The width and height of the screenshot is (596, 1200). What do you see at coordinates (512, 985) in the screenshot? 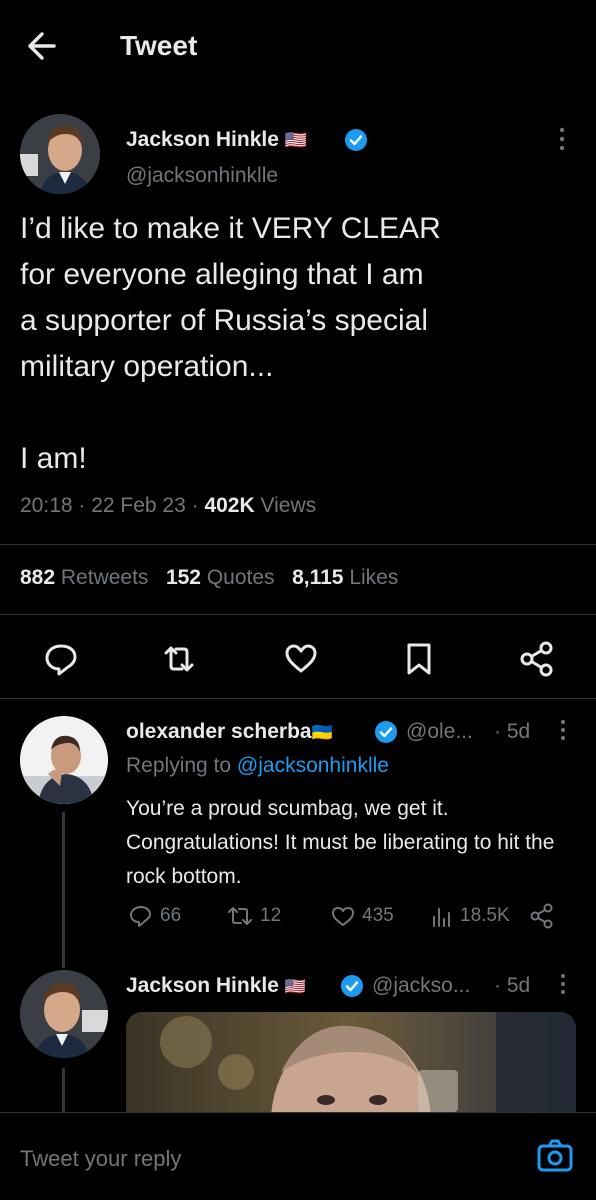
I see `reply2-age: · 5d` at bounding box center [512, 985].